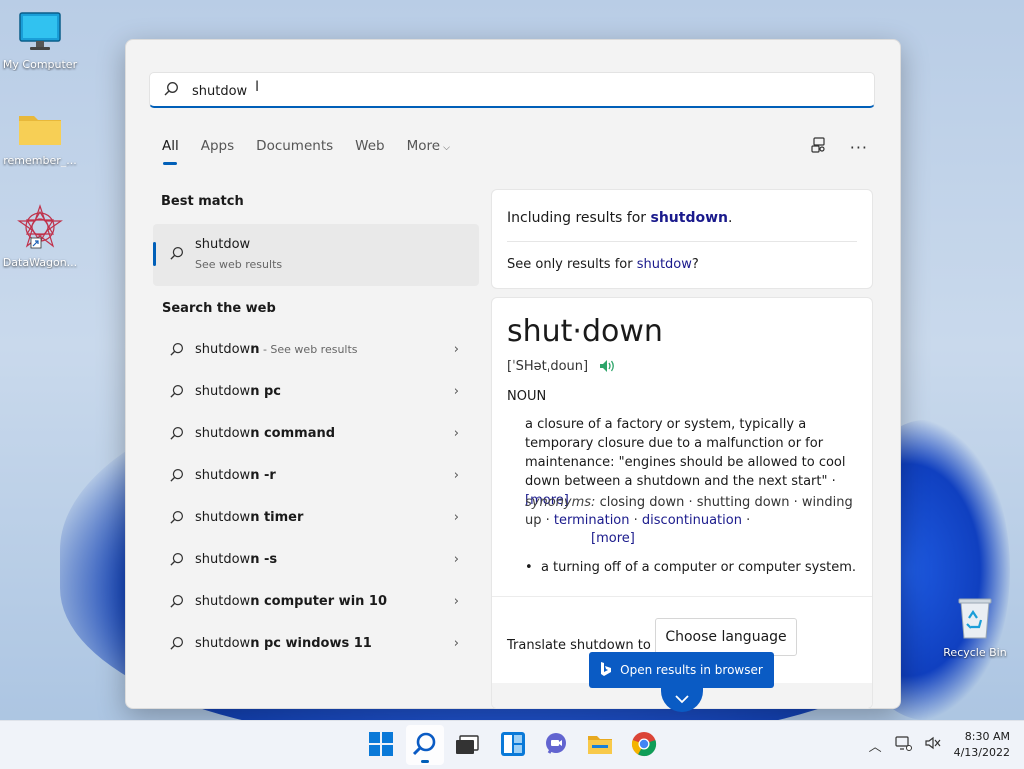  What do you see at coordinates (249, 517) in the screenshot?
I see `suggestion-text: shutdown timer` at bounding box center [249, 517].